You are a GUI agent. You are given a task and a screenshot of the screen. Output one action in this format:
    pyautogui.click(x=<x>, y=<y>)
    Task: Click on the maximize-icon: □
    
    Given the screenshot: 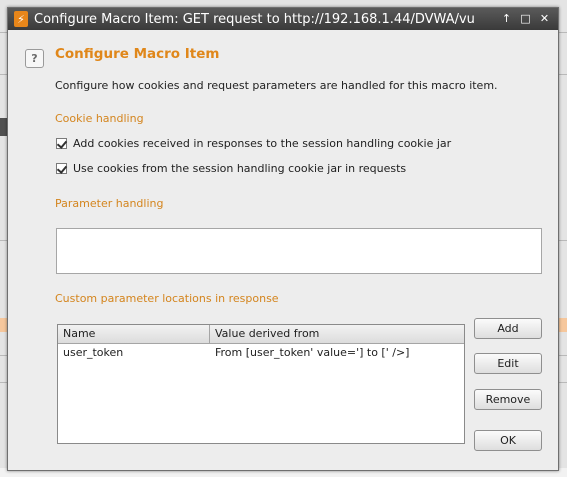 What is the action you would take?
    pyautogui.click(x=525, y=18)
    